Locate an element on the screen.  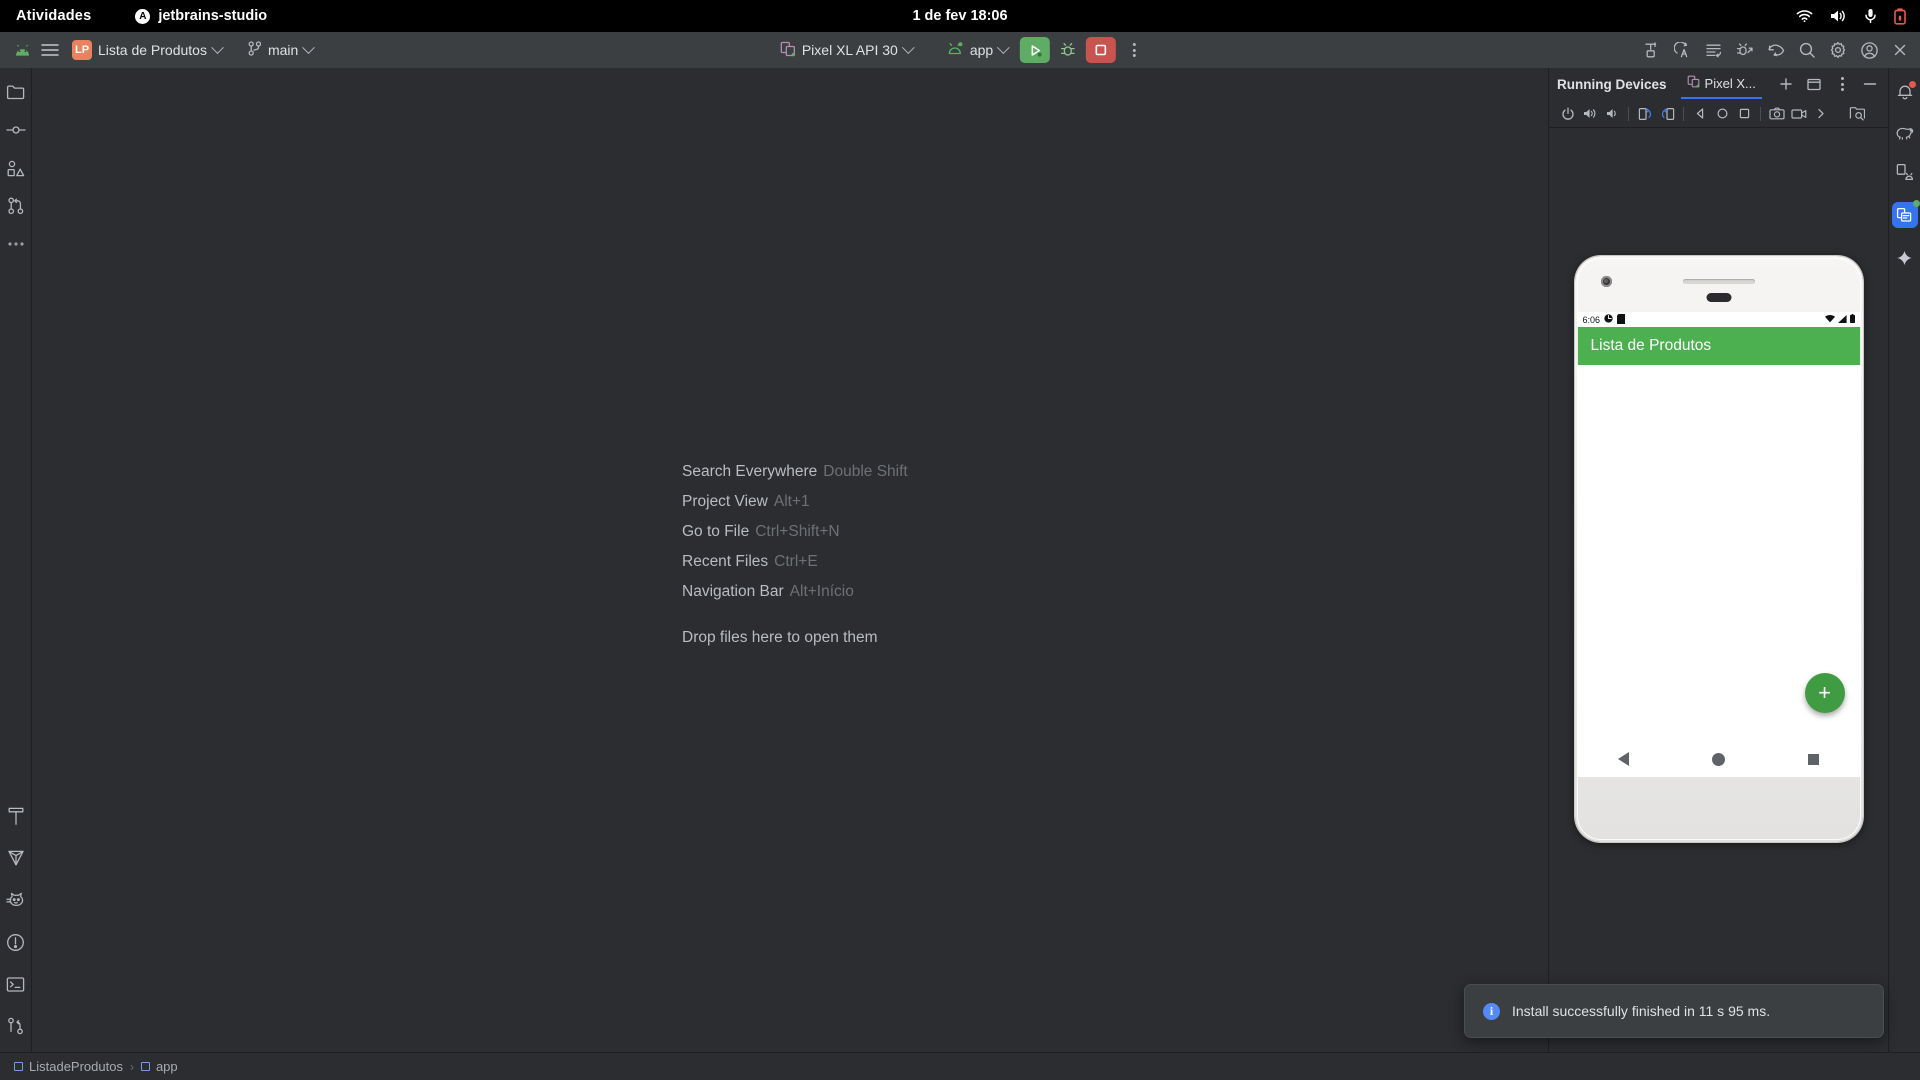
rotate-right-icon is located at coordinates (1667, 114).